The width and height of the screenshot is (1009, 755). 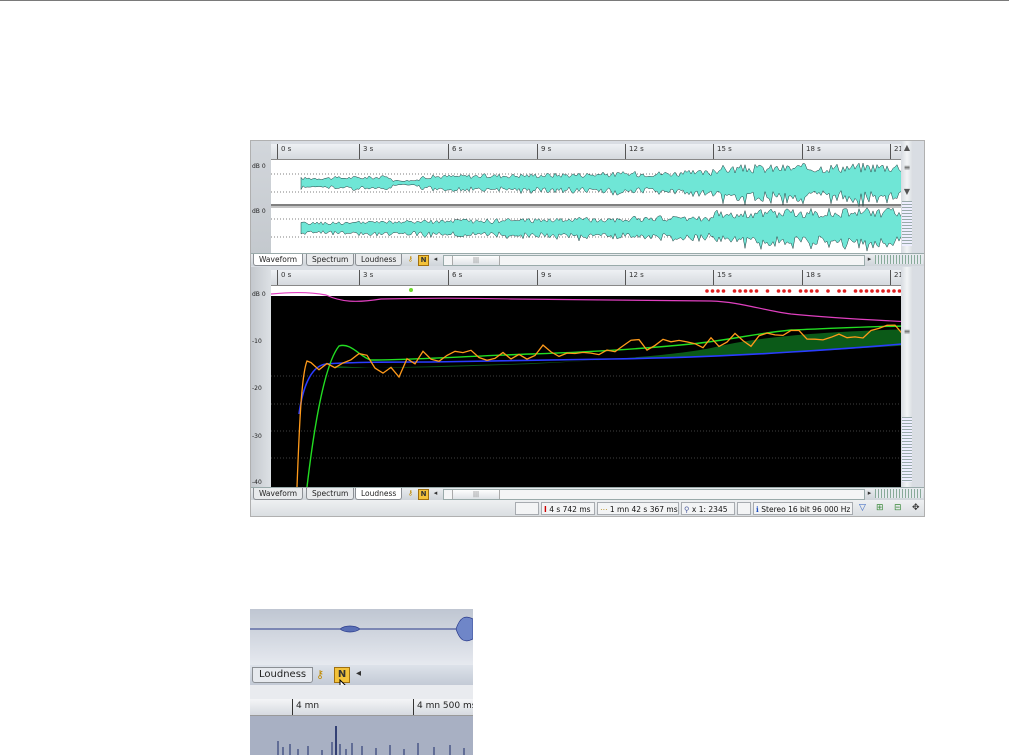 What do you see at coordinates (803, 508) in the screenshot?
I see `audio-format: ℹ Stereo 16 bit 96 000 Hz` at bounding box center [803, 508].